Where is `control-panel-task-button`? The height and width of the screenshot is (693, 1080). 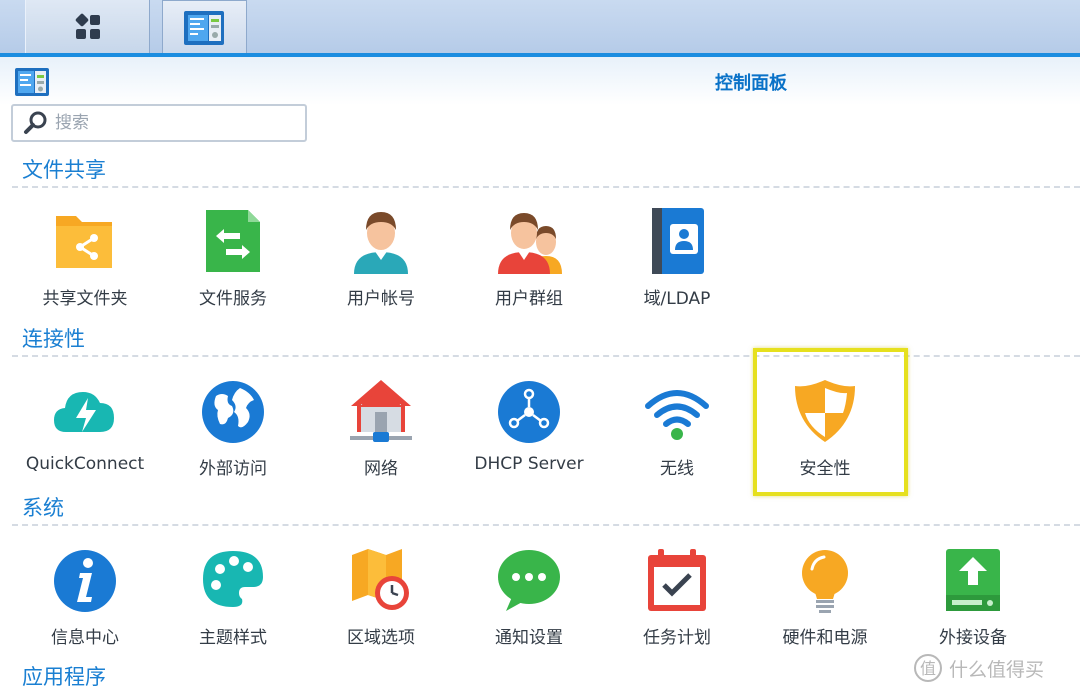 control-panel-task-button is located at coordinates (204, 27).